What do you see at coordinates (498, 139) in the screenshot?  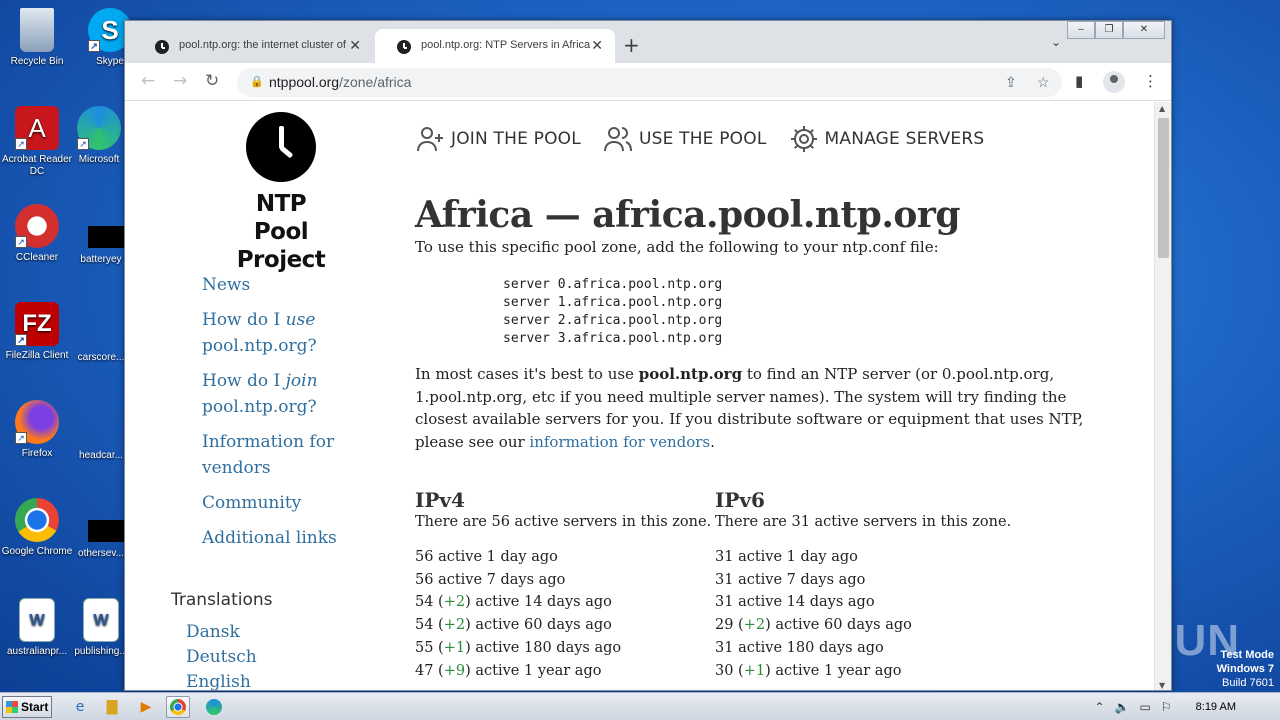 I see `nav-join-the-pool: JOIN THE POOL` at bounding box center [498, 139].